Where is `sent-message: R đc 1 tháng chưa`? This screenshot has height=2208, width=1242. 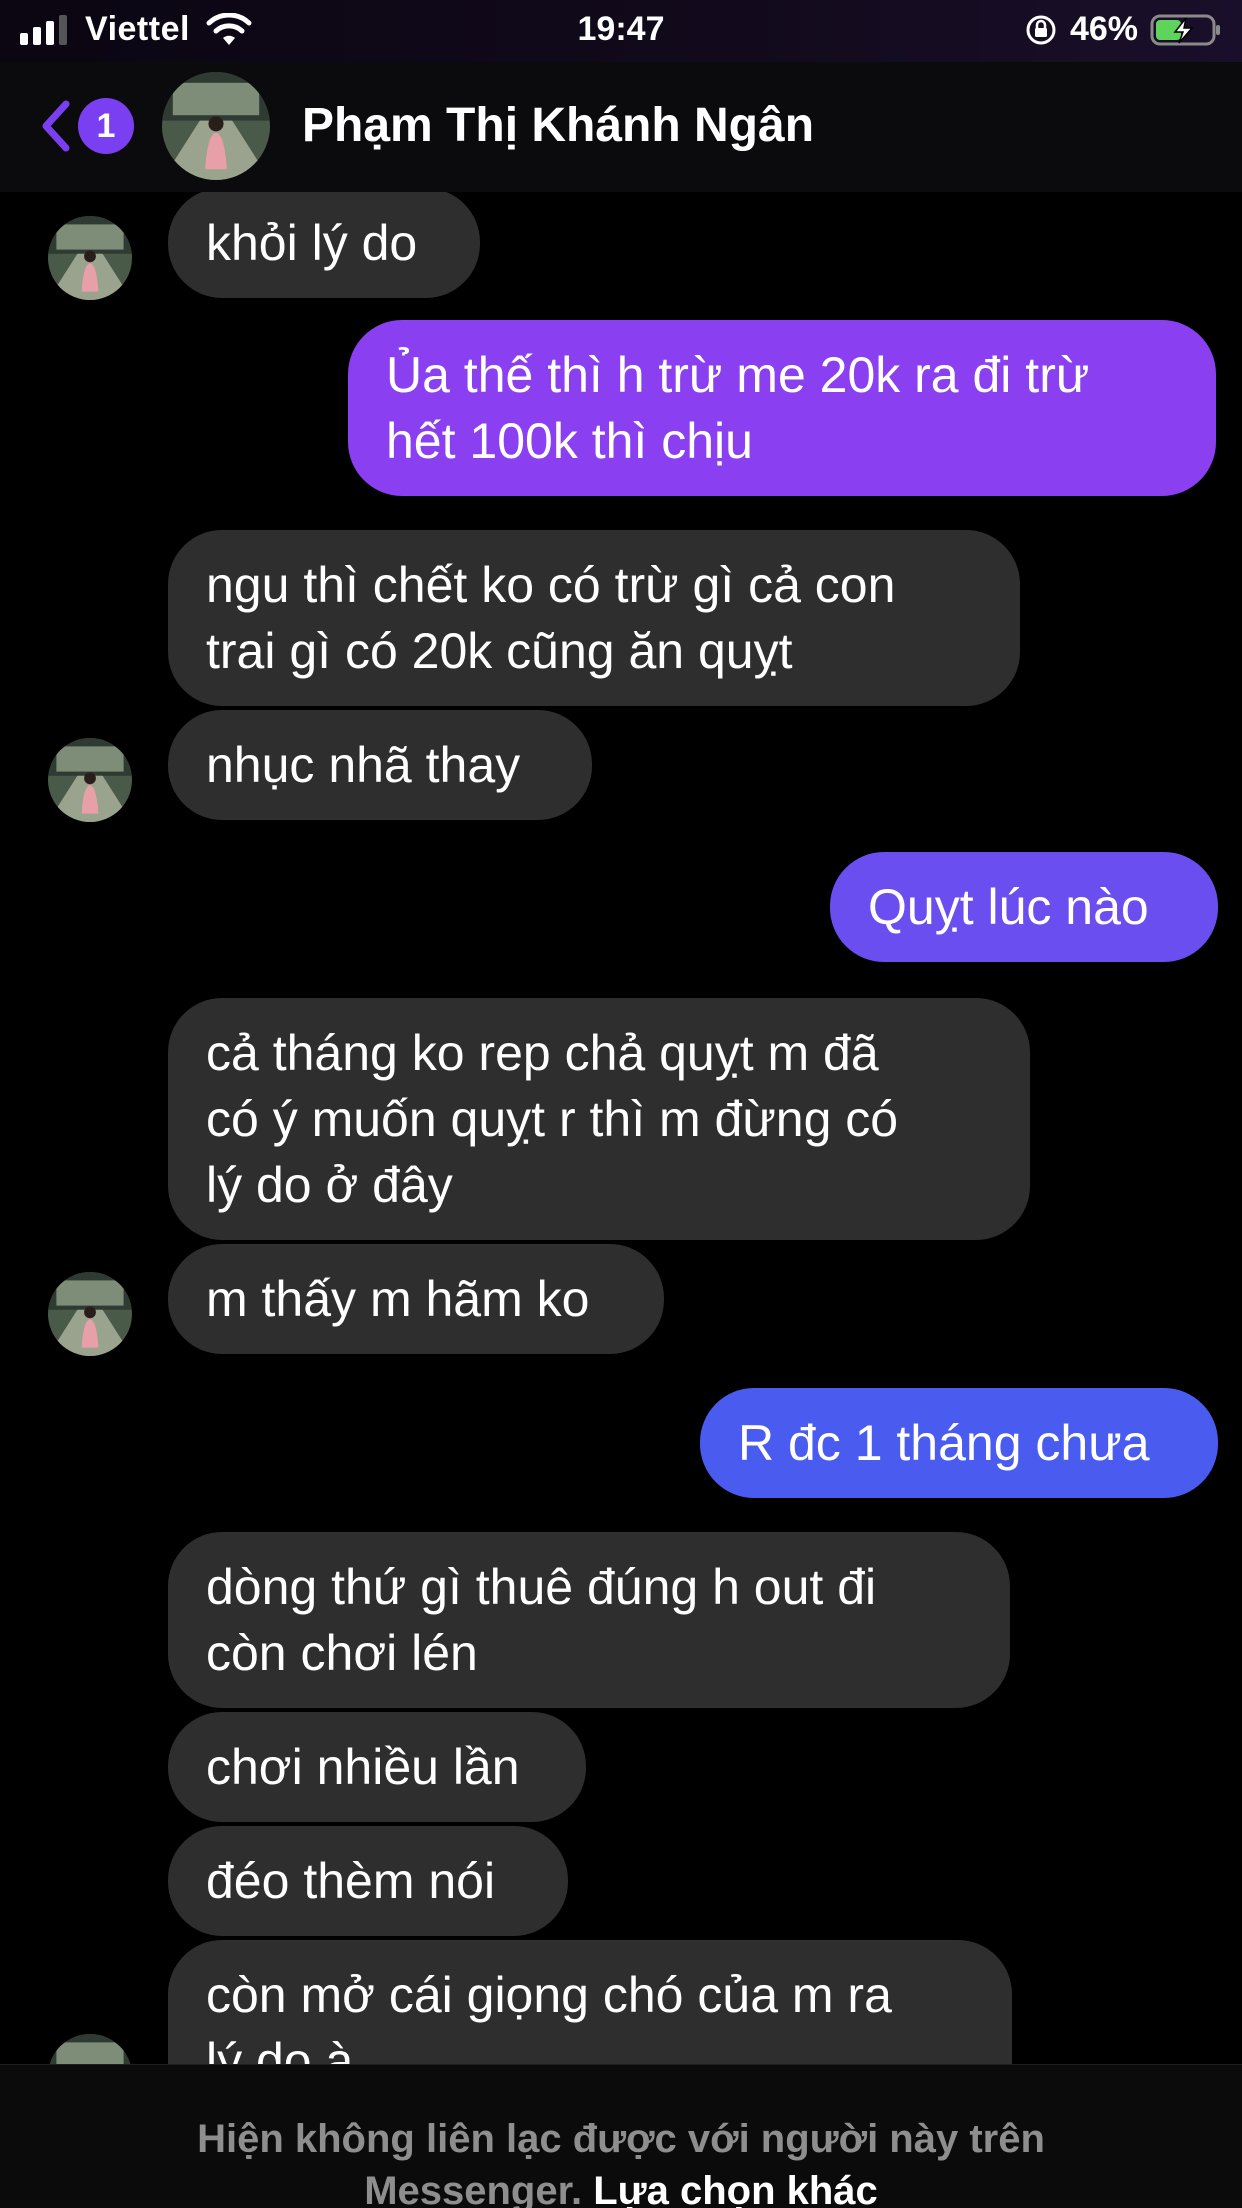
sent-message: R đc 1 tháng chưa is located at coordinates (959, 1443).